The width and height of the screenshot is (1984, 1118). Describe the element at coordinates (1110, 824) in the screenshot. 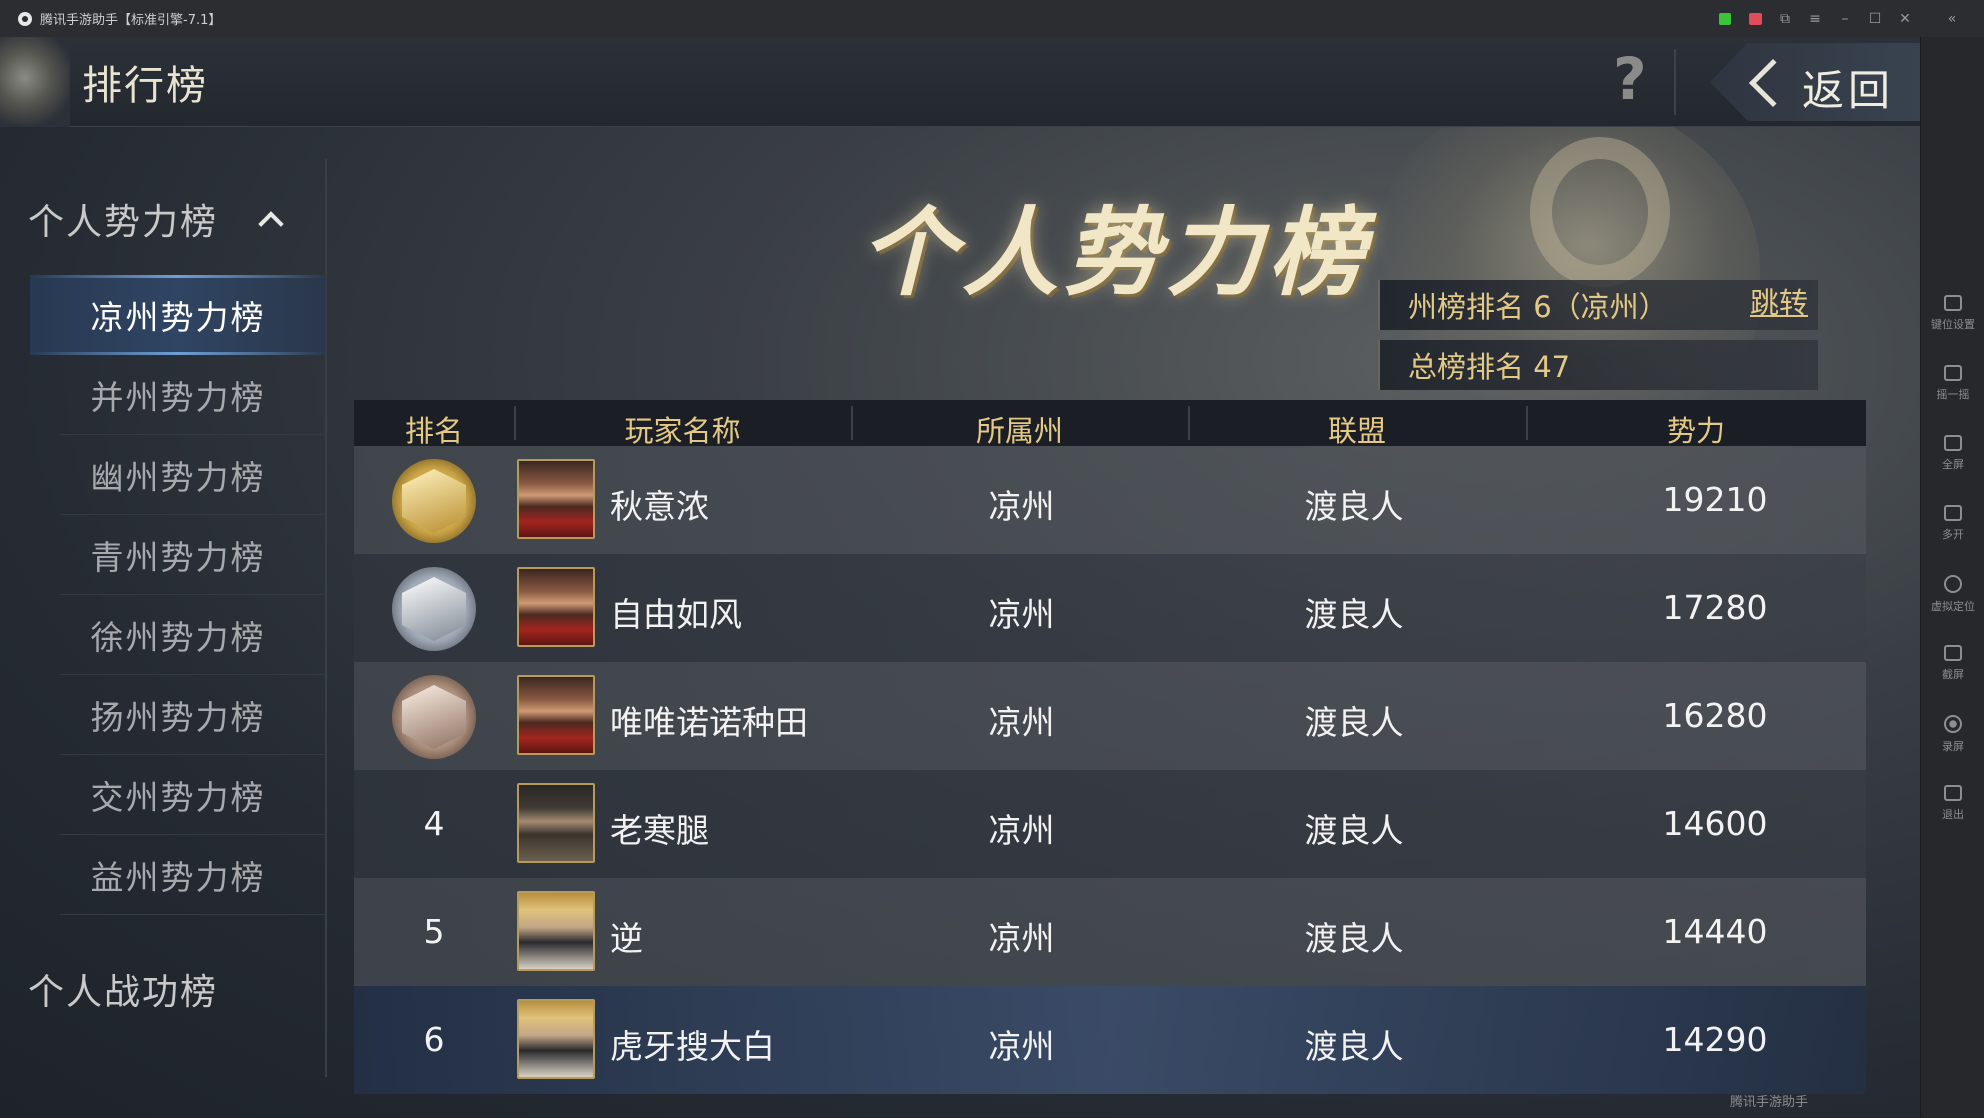

I see `table-row: 4 老寒腿 凉州 渡良人 14600` at that location.